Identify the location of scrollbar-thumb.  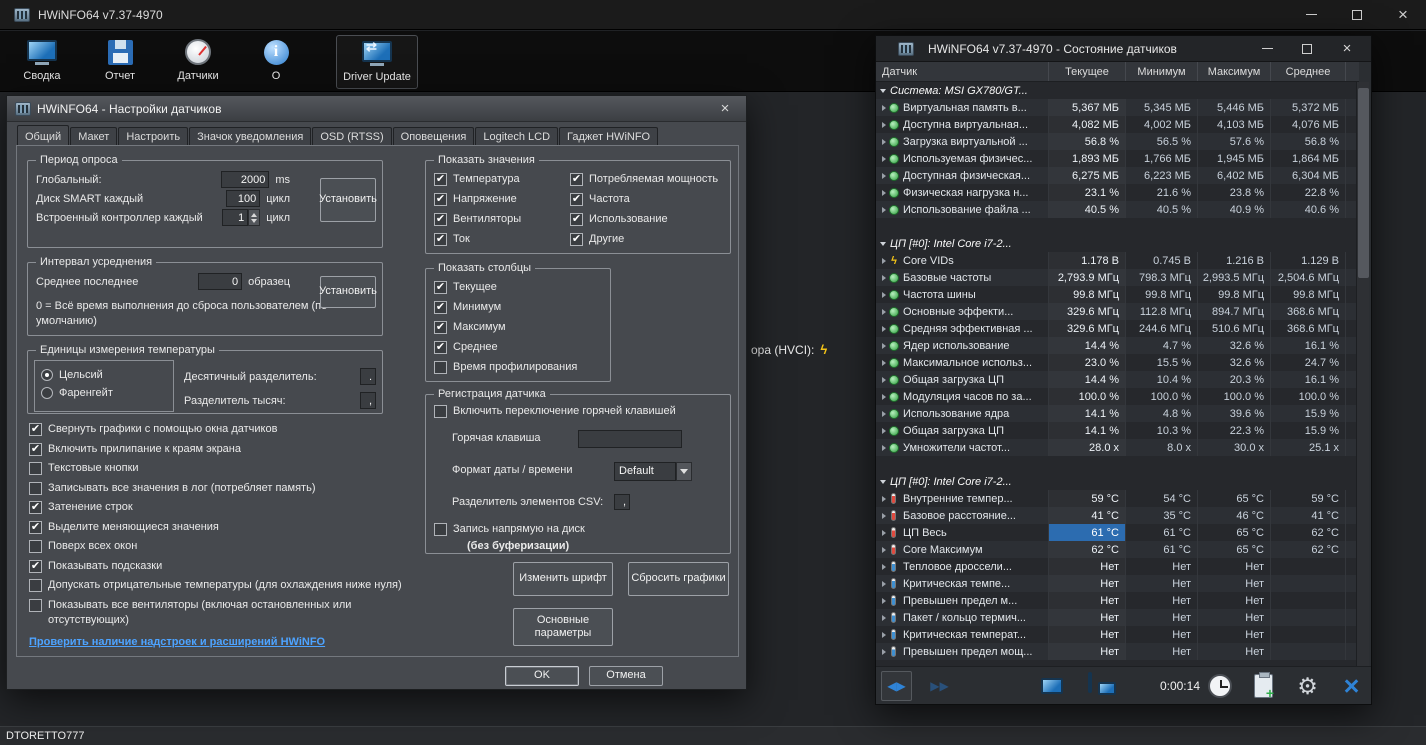
(1363, 183).